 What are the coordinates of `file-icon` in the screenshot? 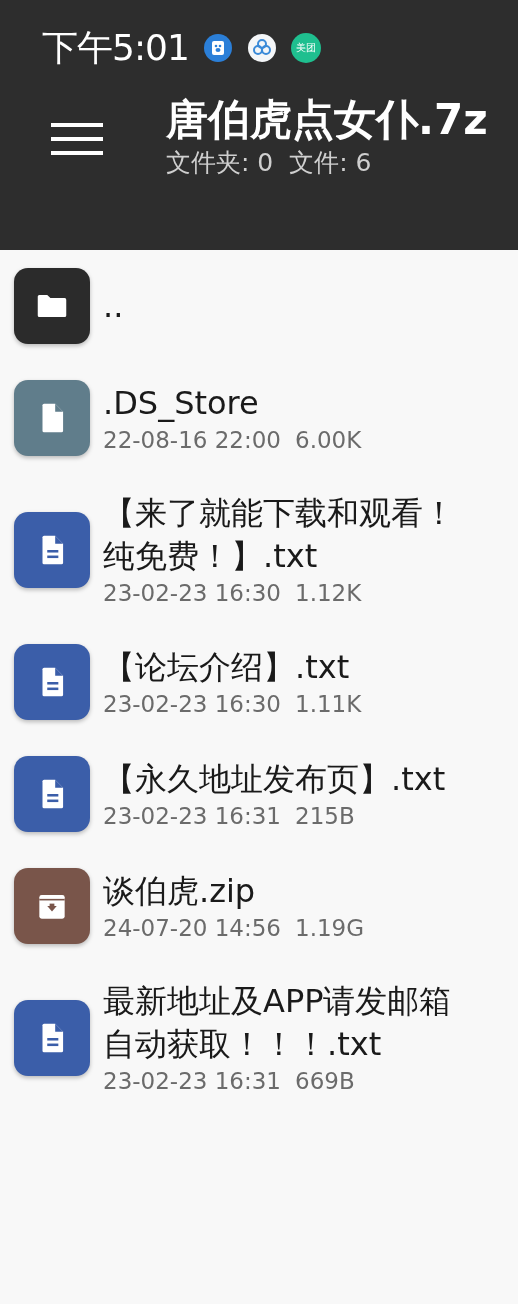 It's located at (52, 418).